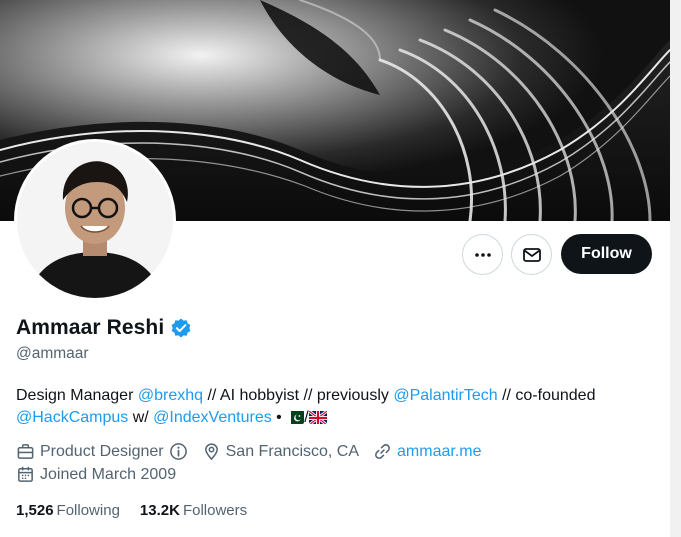 Image resolution: width=681 pixels, height=537 pixels. What do you see at coordinates (546, 395) in the screenshot?
I see `bio-text: // co-founded` at bounding box center [546, 395].